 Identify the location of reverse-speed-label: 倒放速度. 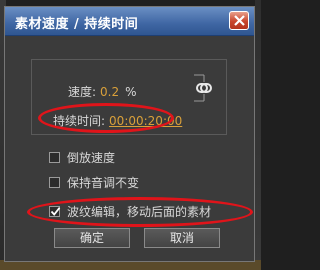
(91, 158).